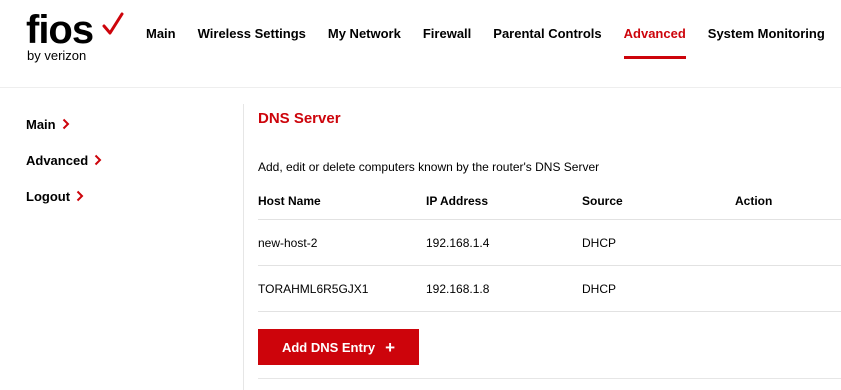 This screenshot has width=841, height=390. I want to click on content-divider, so click(243, 247).